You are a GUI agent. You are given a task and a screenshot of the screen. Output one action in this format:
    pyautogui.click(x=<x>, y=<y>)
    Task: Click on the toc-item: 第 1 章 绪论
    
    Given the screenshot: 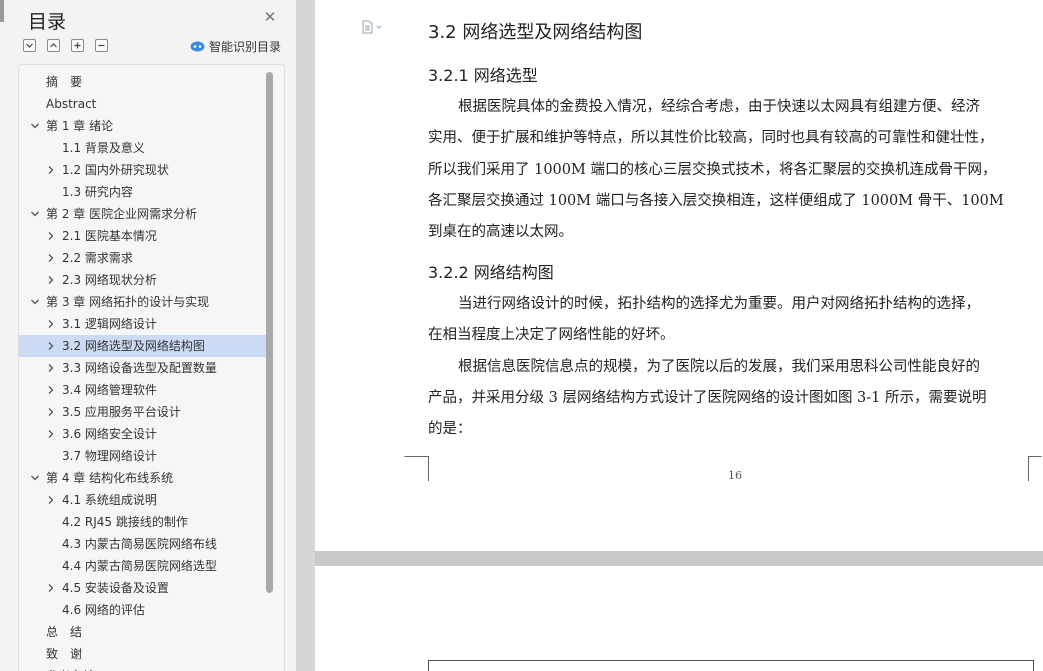 What is the action you would take?
    pyautogui.click(x=143, y=126)
    